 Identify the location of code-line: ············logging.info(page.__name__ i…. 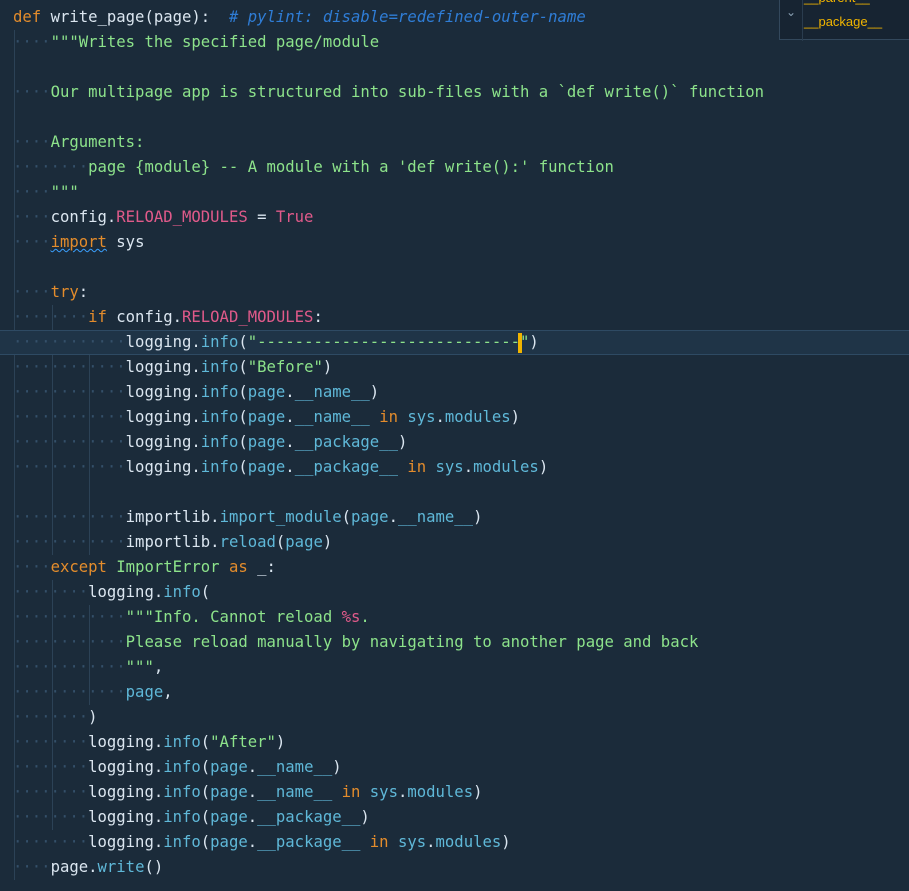
(454, 417).